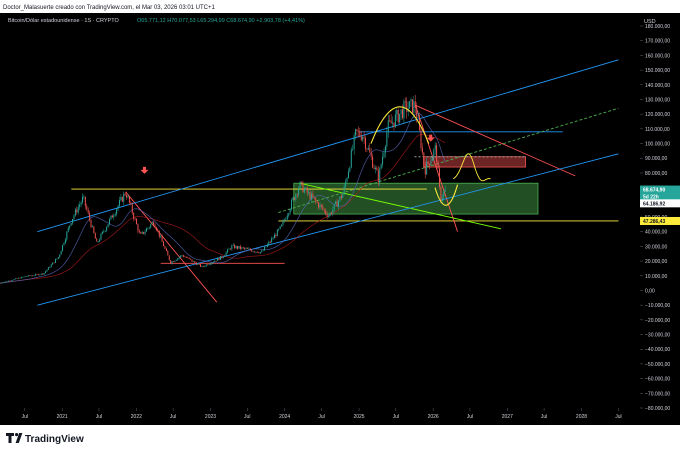  What do you see at coordinates (284, 417) in the screenshot?
I see `x-tick-label: 2024` at bounding box center [284, 417].